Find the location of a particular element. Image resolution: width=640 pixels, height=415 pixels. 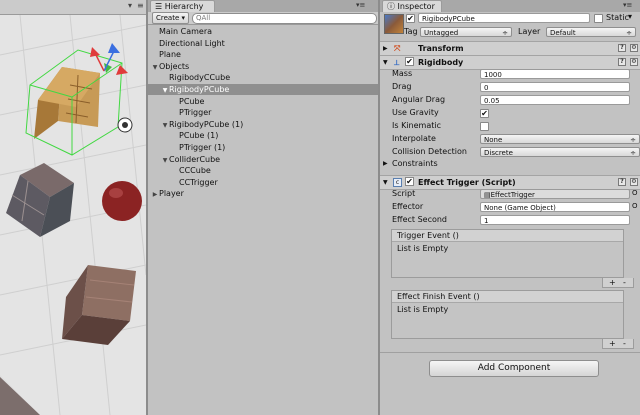

effector-picker-icon: O is located at coordinates (635, 206).